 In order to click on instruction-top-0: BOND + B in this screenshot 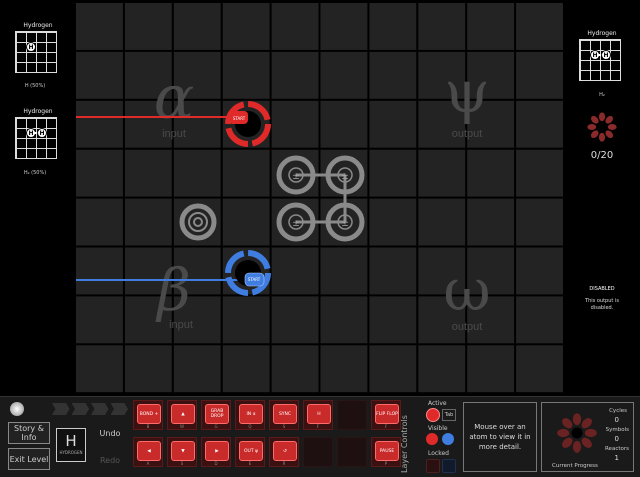, I will do `click(148, 415)`.